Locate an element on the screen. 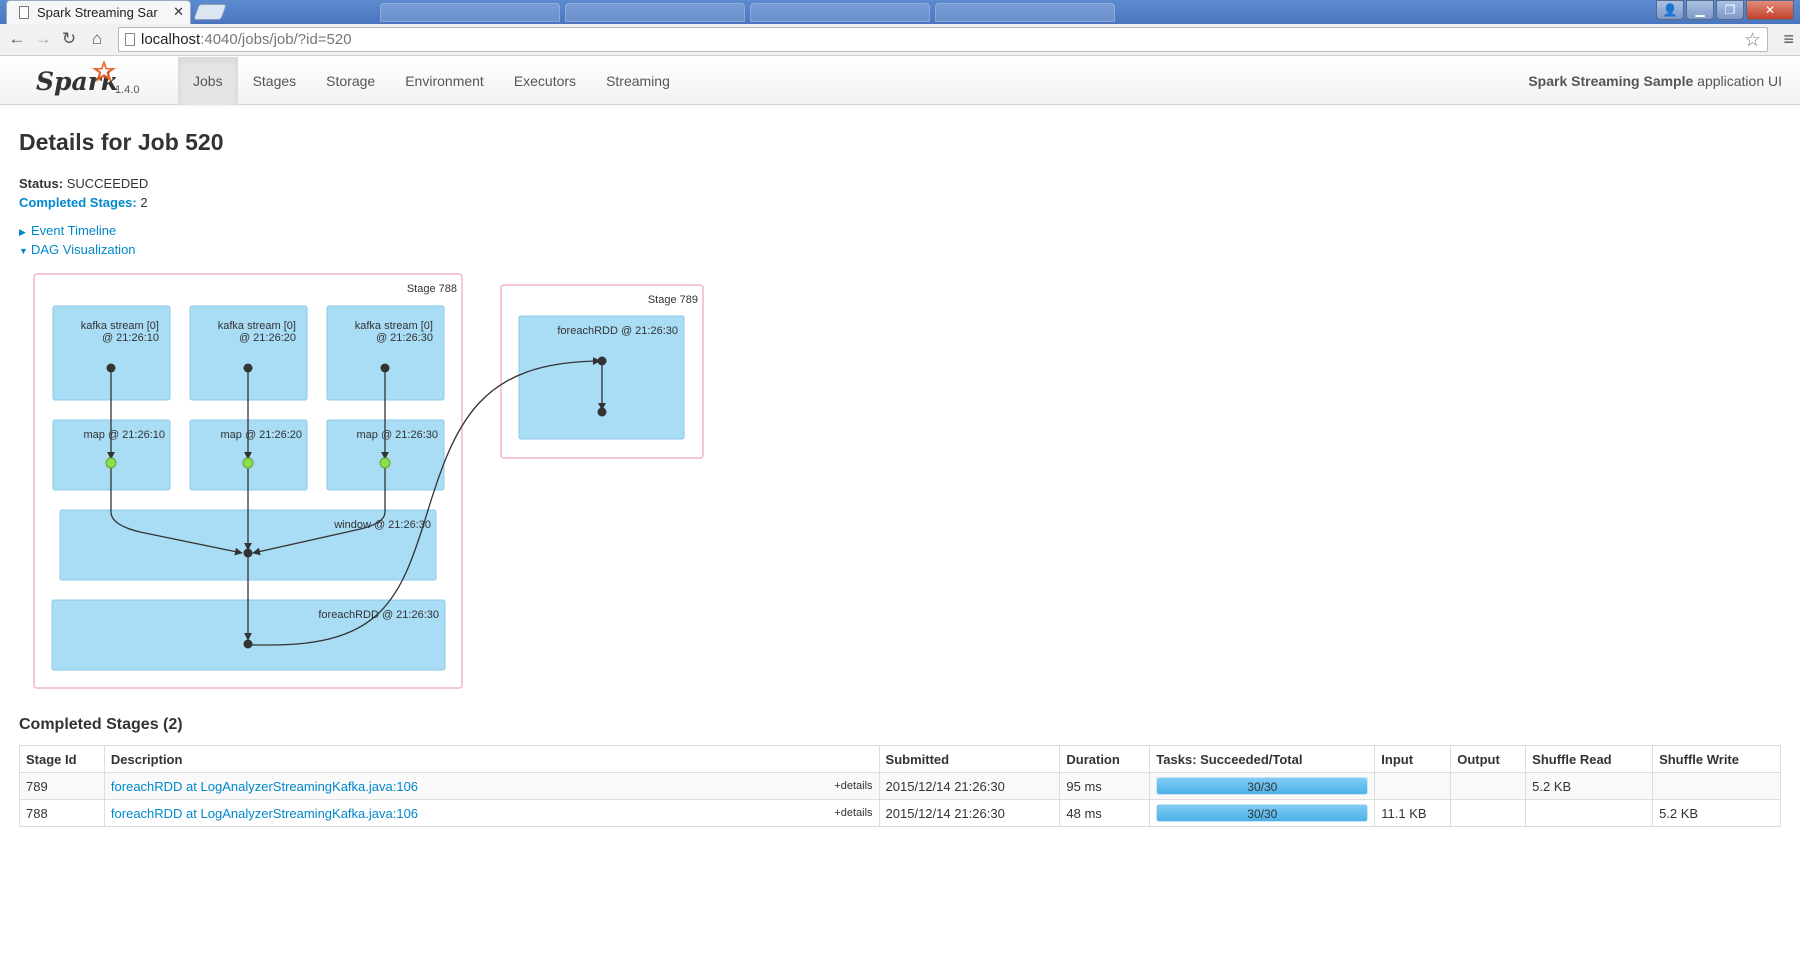 This screenshot has width=1800, height=968. duration-cell: 48 ms is located at coordinates (1105, 813).